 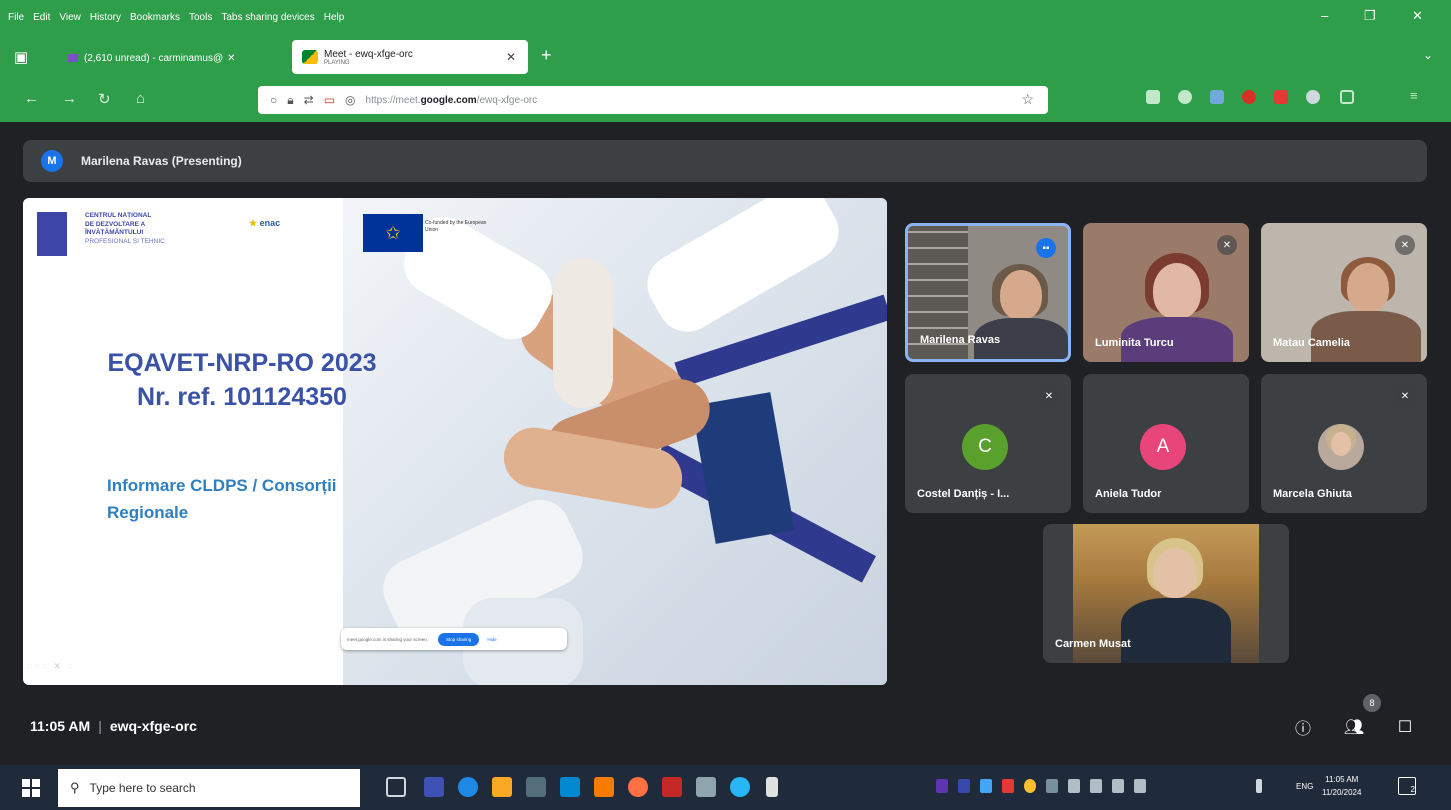 I want to click on participant-tile: ▪▪ Marilena Ravas, so click(x=988, y=292).